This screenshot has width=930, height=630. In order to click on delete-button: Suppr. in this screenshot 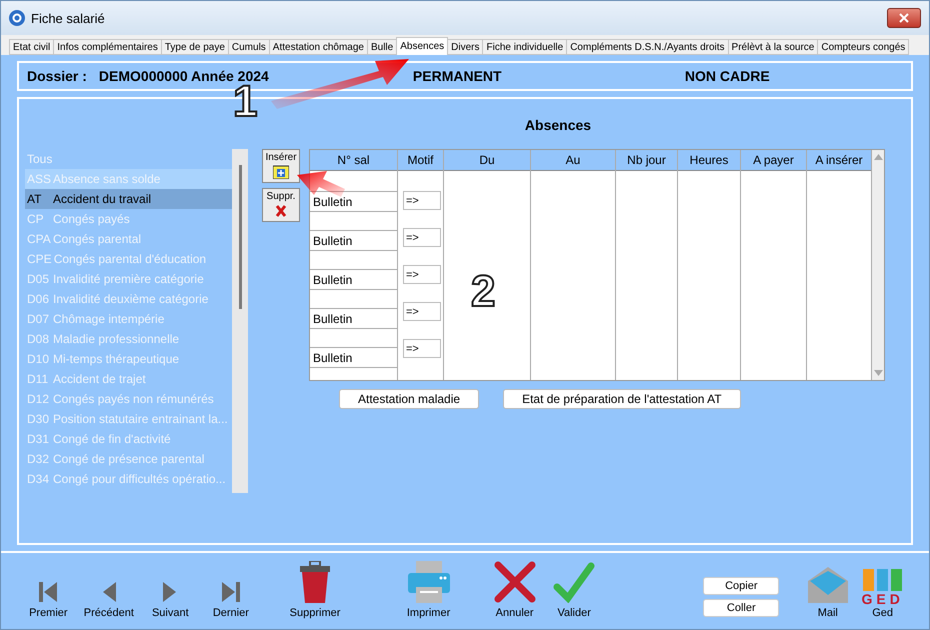, I will do `click(281, 205)`.